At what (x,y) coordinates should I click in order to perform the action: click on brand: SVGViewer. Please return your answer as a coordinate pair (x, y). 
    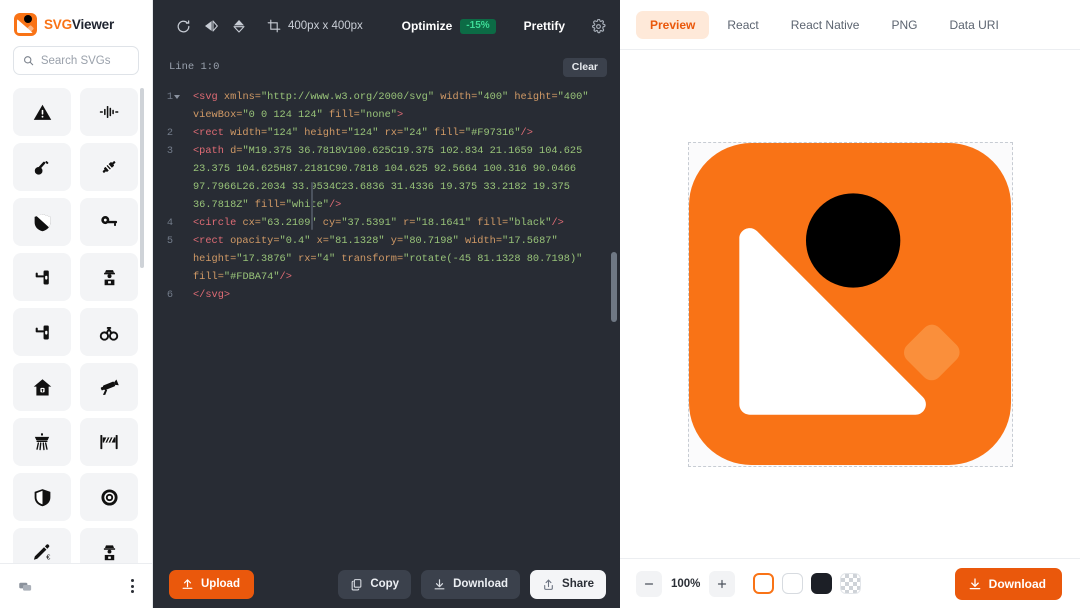
    Looking at the image, I should click on (76, 23).